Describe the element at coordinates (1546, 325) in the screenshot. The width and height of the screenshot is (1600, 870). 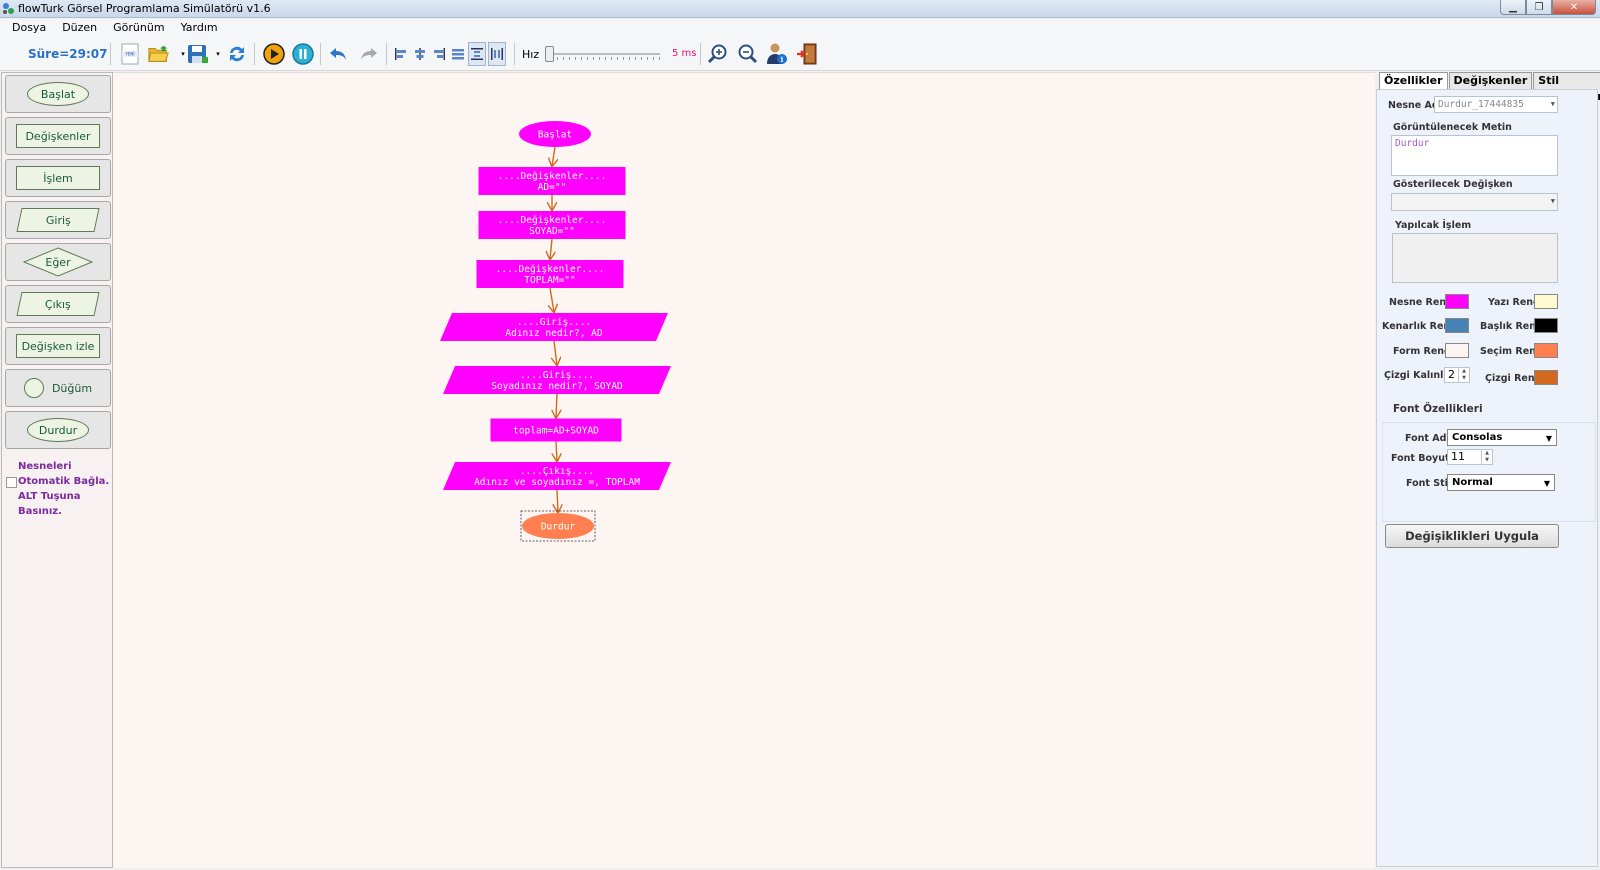
I see `title-color-swatch` at that location.